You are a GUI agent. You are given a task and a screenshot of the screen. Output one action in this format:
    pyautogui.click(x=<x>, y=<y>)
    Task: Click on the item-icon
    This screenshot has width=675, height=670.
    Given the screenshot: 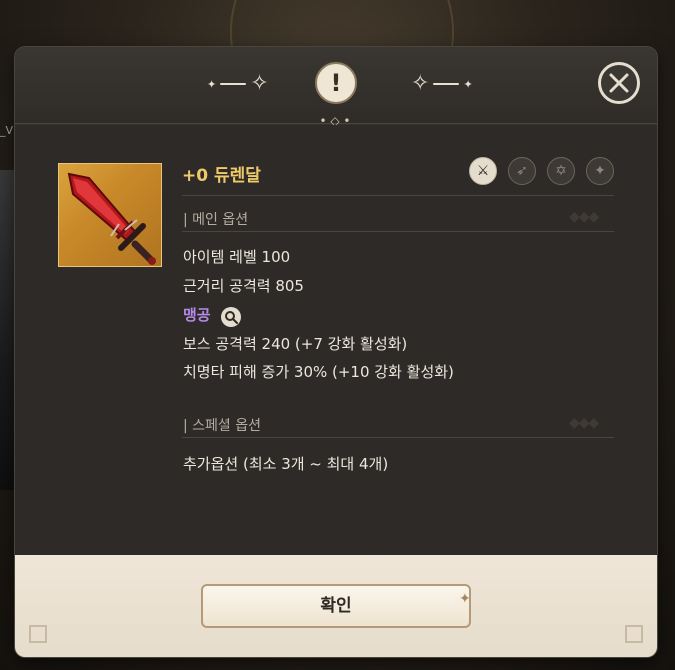 What is the action you would take?
    pyautogui.click(x=110, y=215)
    